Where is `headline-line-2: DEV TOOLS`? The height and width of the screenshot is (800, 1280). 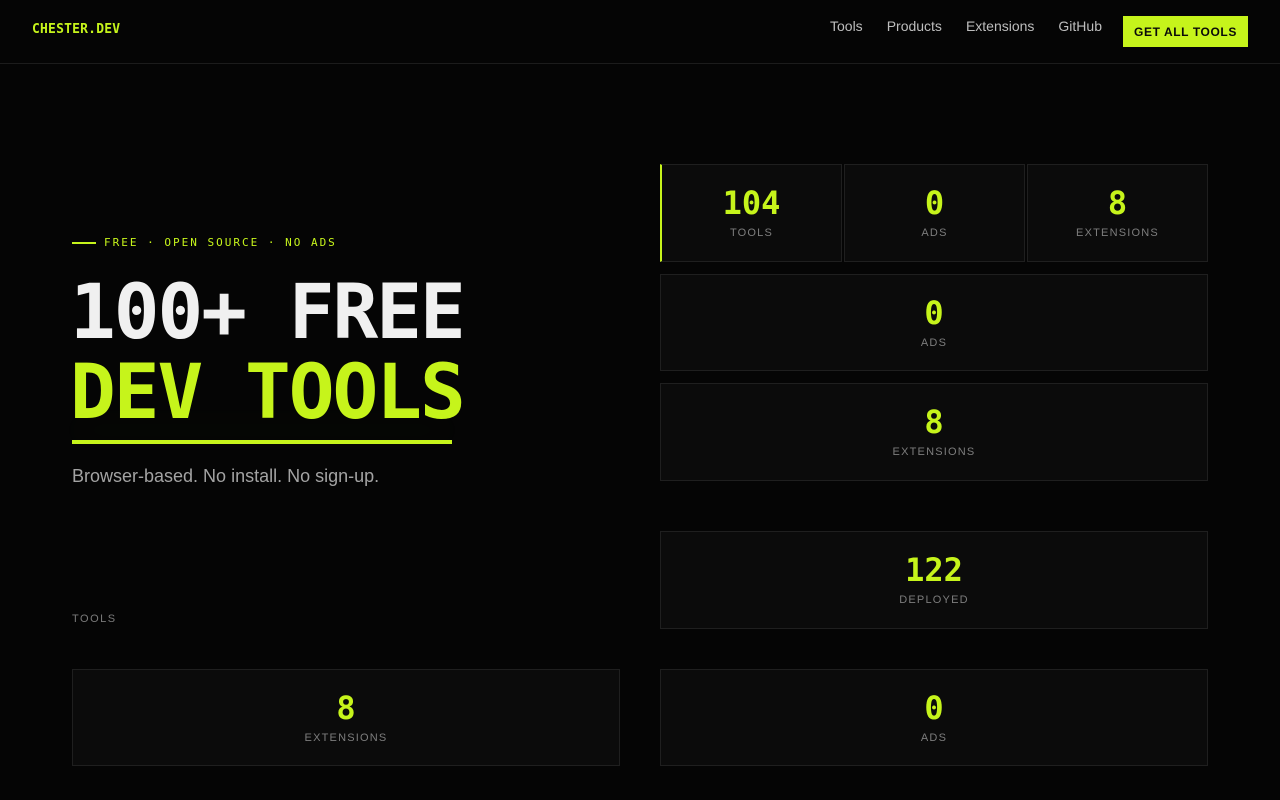
headline-line-2: DEV TOOLS is located at coordinates (268, 391).